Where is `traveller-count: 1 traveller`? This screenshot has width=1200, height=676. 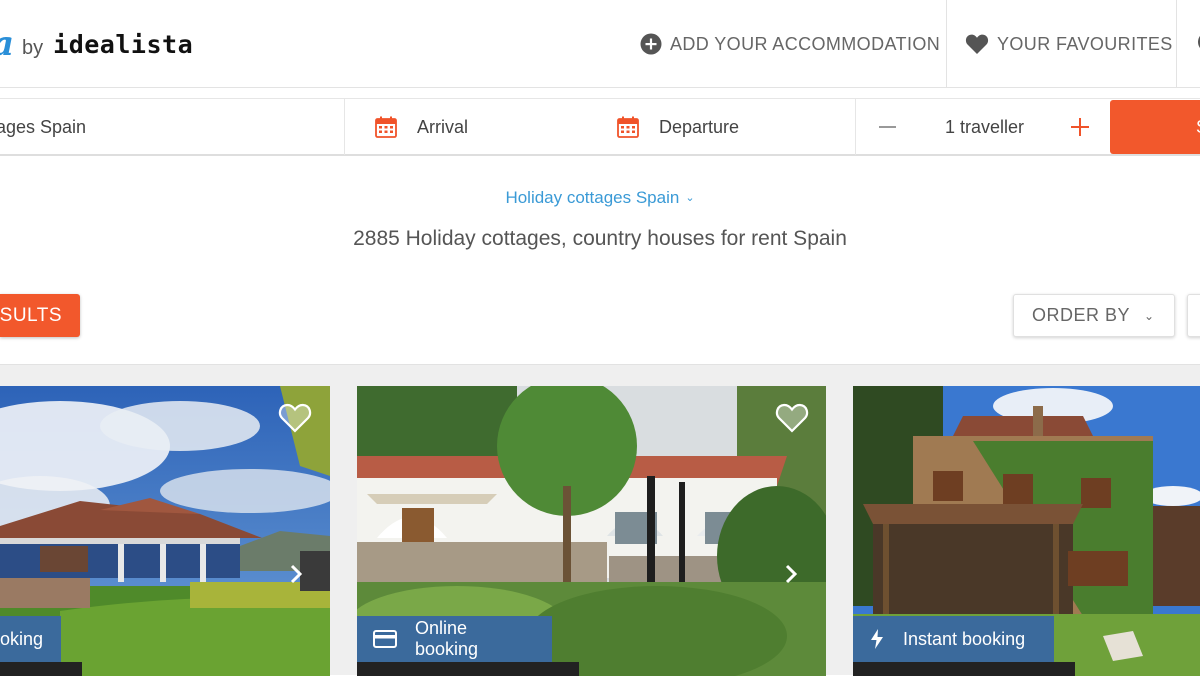
traveller-count: 1 traveller is located at coordinates (985, 127).